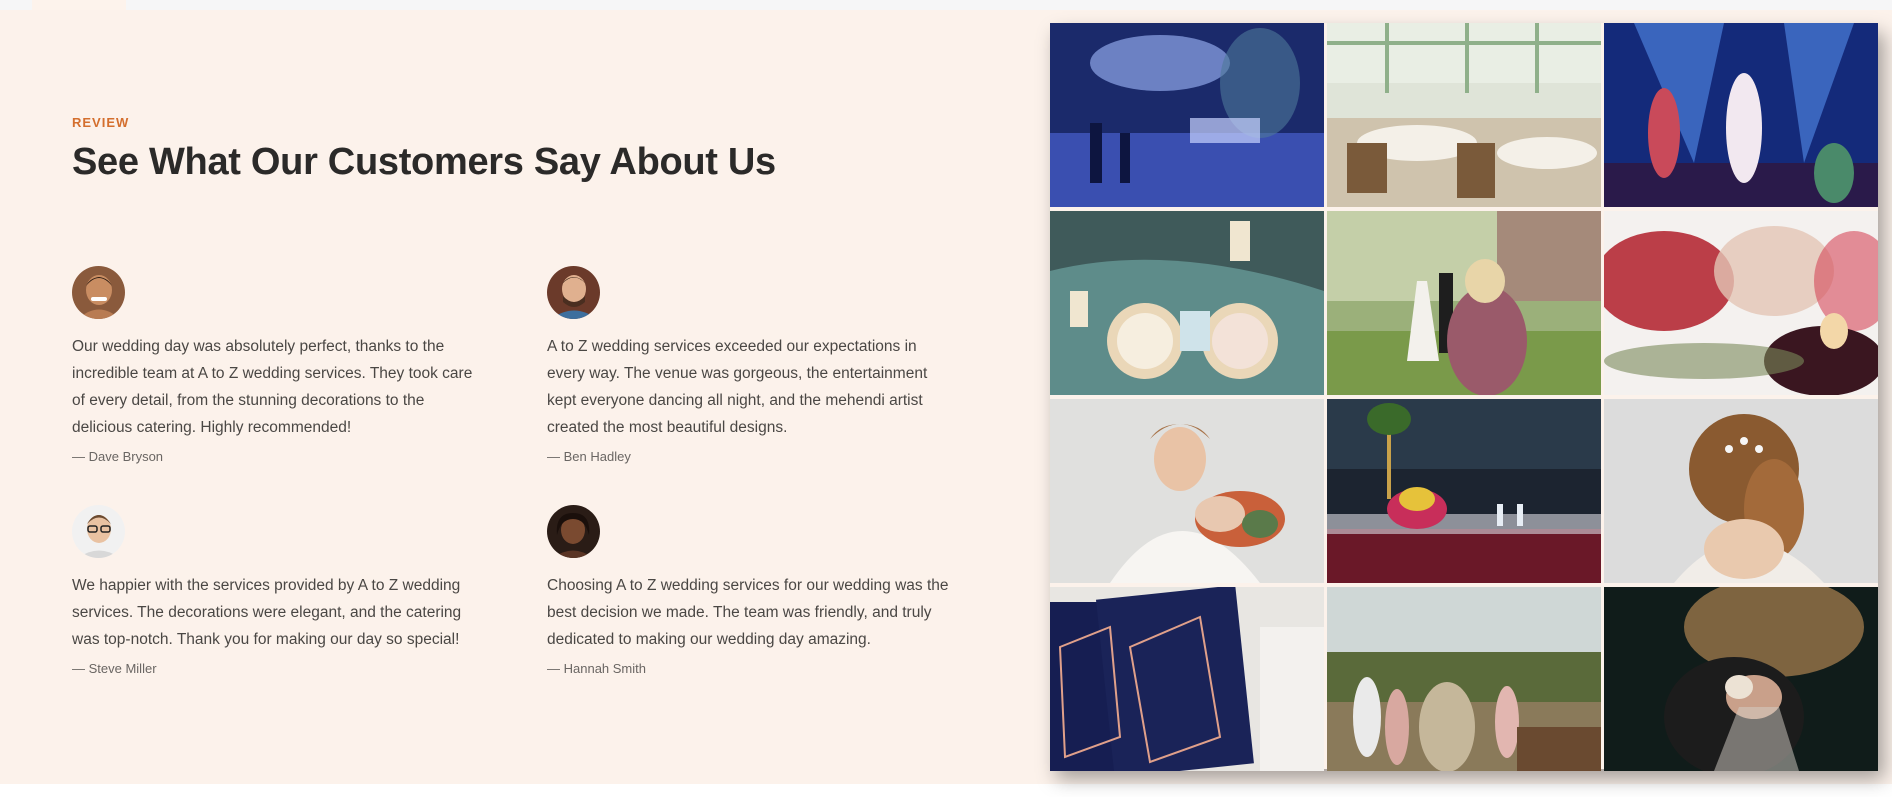 The width and height of the screenshot is (1892, 797). What do you see at coordinates (946, 5) in the screenshot?
I see `top-strip` at bounding box center [946, 5].